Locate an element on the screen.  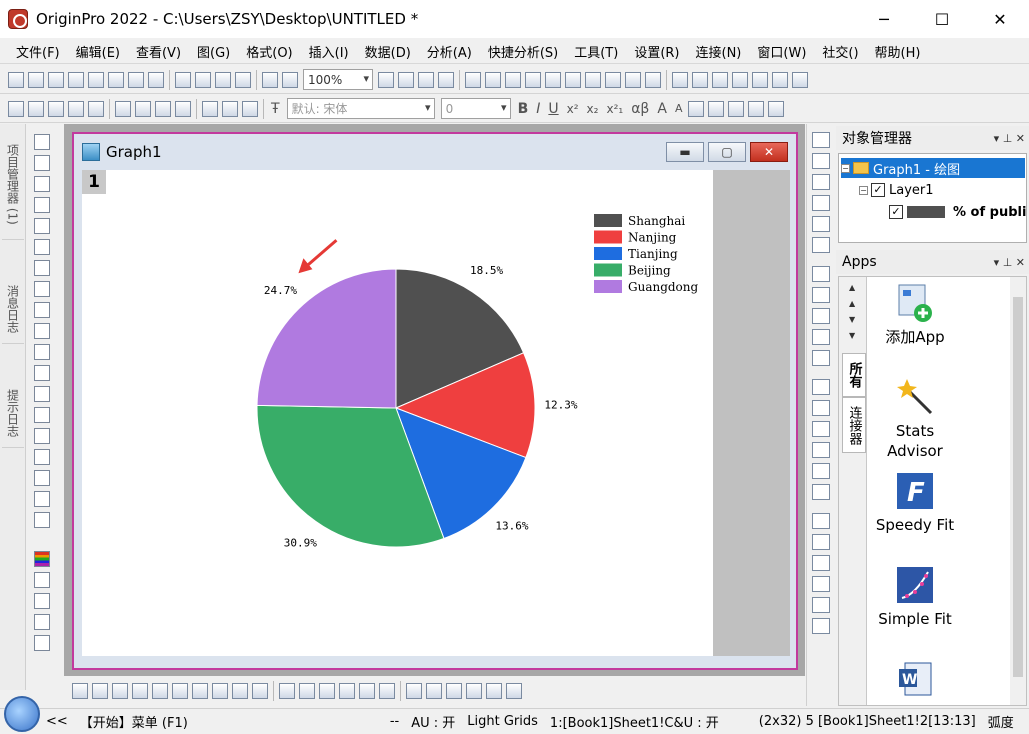
plot-checkbox: ✓ is located at coordinates (896, 212).